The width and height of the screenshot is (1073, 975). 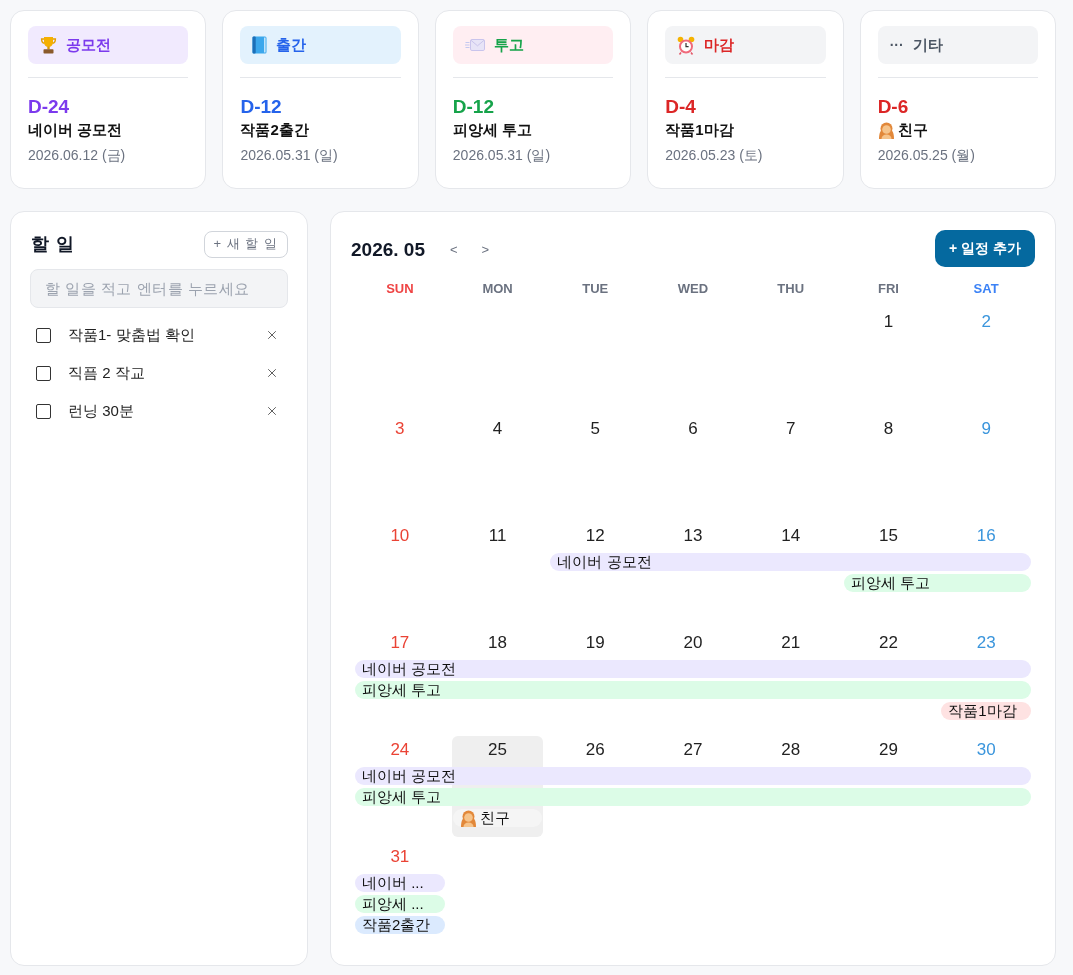 I want to click on day-number: 30, so click(x=986, y=750).